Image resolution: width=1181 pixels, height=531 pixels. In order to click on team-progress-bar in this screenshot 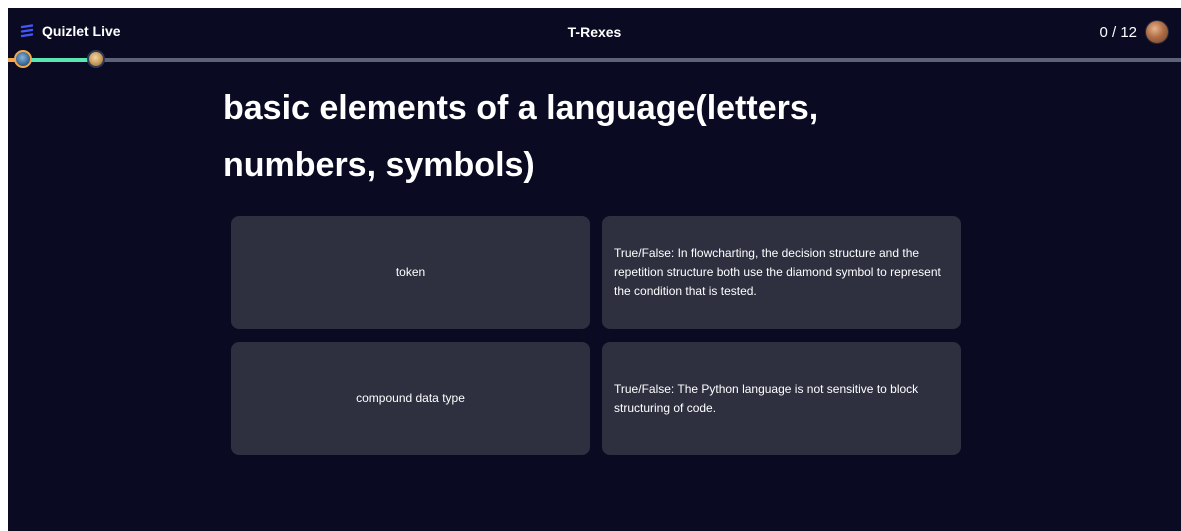, I will do `click(594, 59)`.